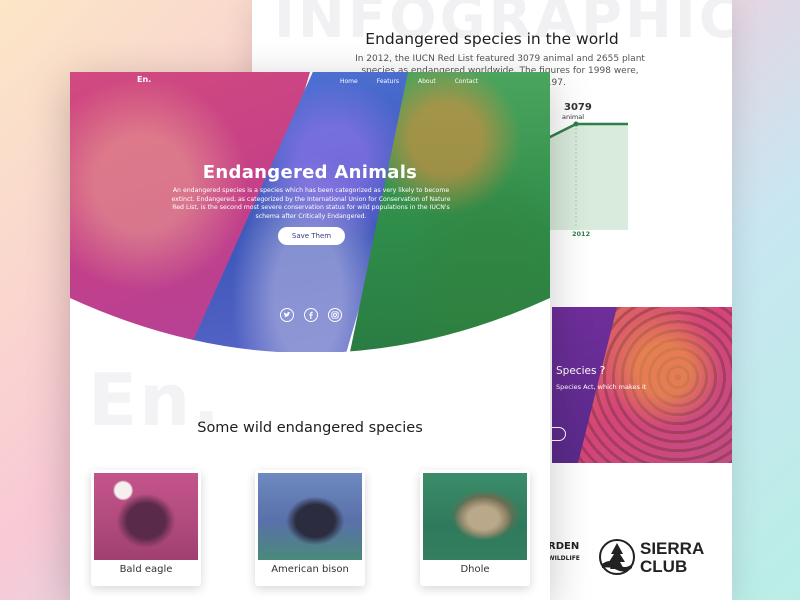 The height and width of the screenshot is (600, 800). What do you see at coordinates (664, 566) in the screenshot?
I see `sierra-logo-line2: CLUB` at bounding box center [664, 566].